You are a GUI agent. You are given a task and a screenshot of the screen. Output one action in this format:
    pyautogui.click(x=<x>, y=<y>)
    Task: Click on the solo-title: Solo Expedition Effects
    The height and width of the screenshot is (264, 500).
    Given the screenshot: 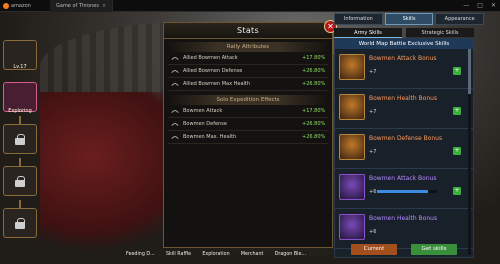 What is the action you would take?
    pyautogui.click(x=248, y=100)
    